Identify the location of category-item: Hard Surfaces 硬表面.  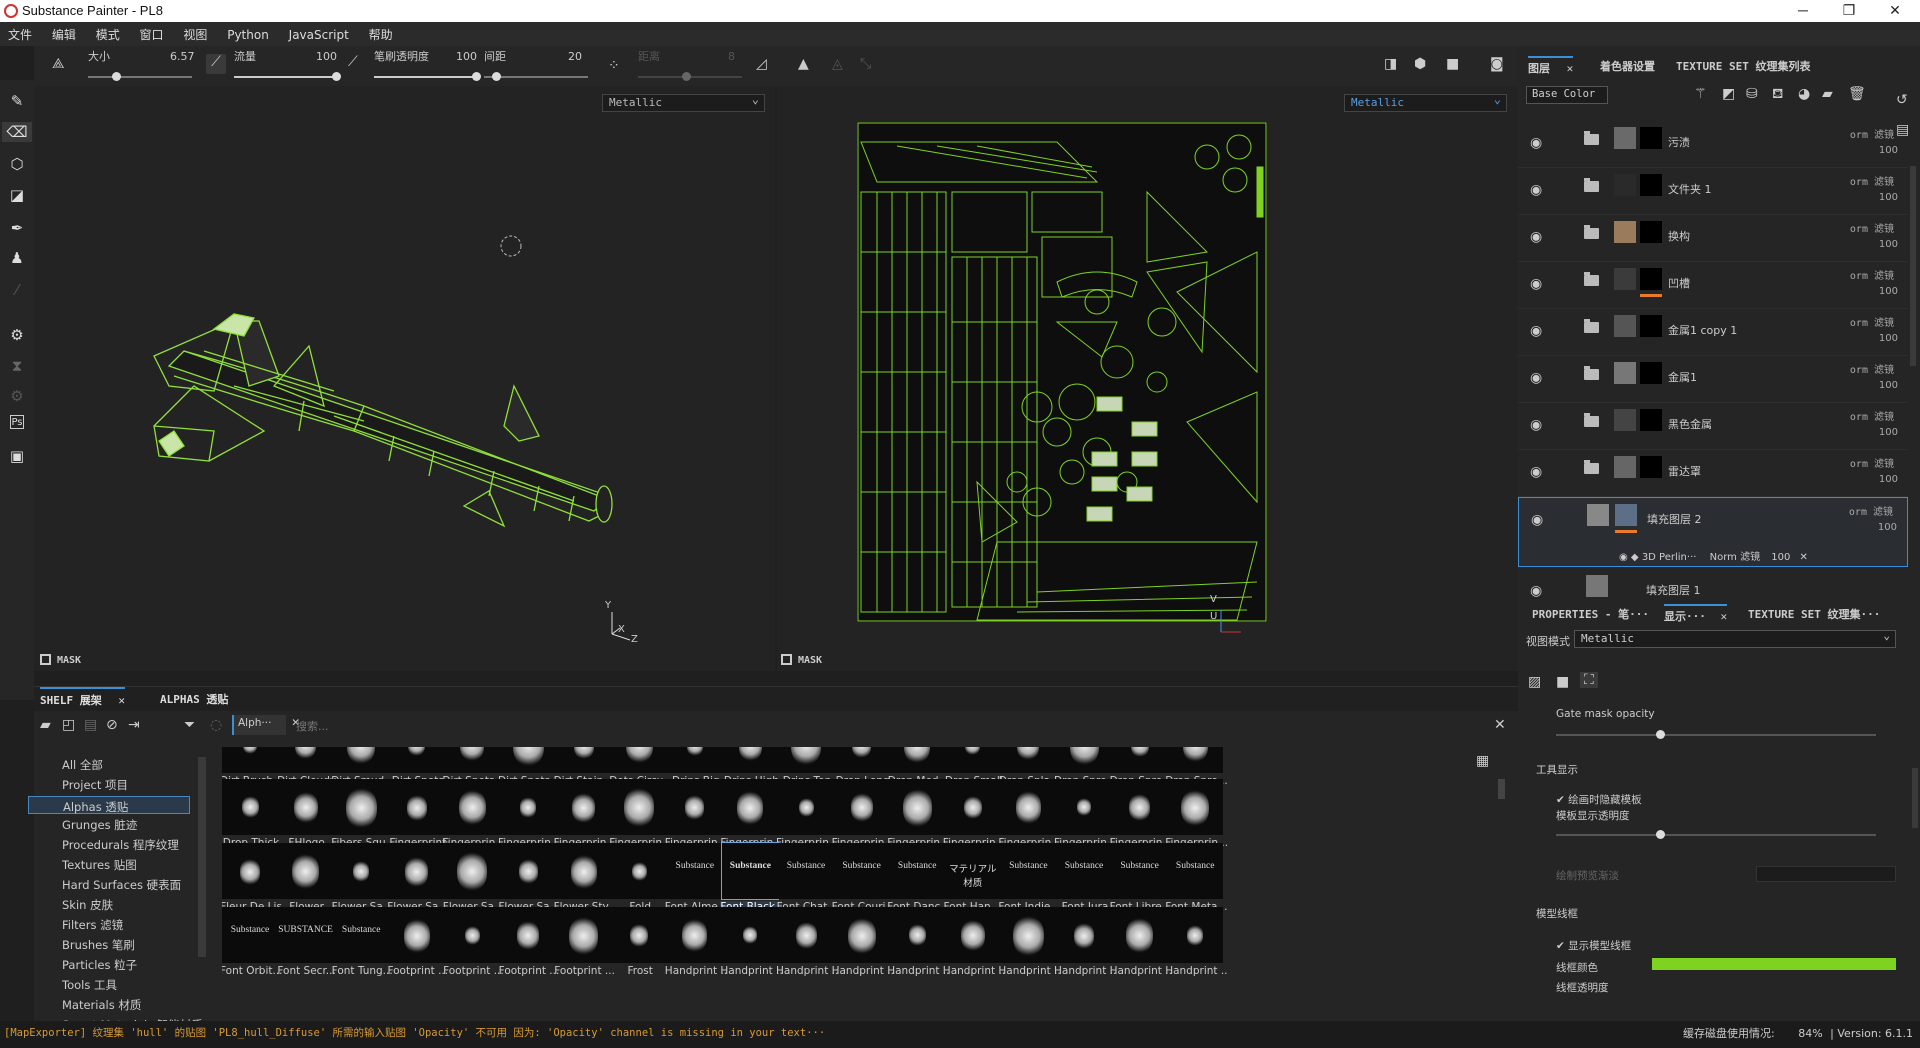
(121, 885).